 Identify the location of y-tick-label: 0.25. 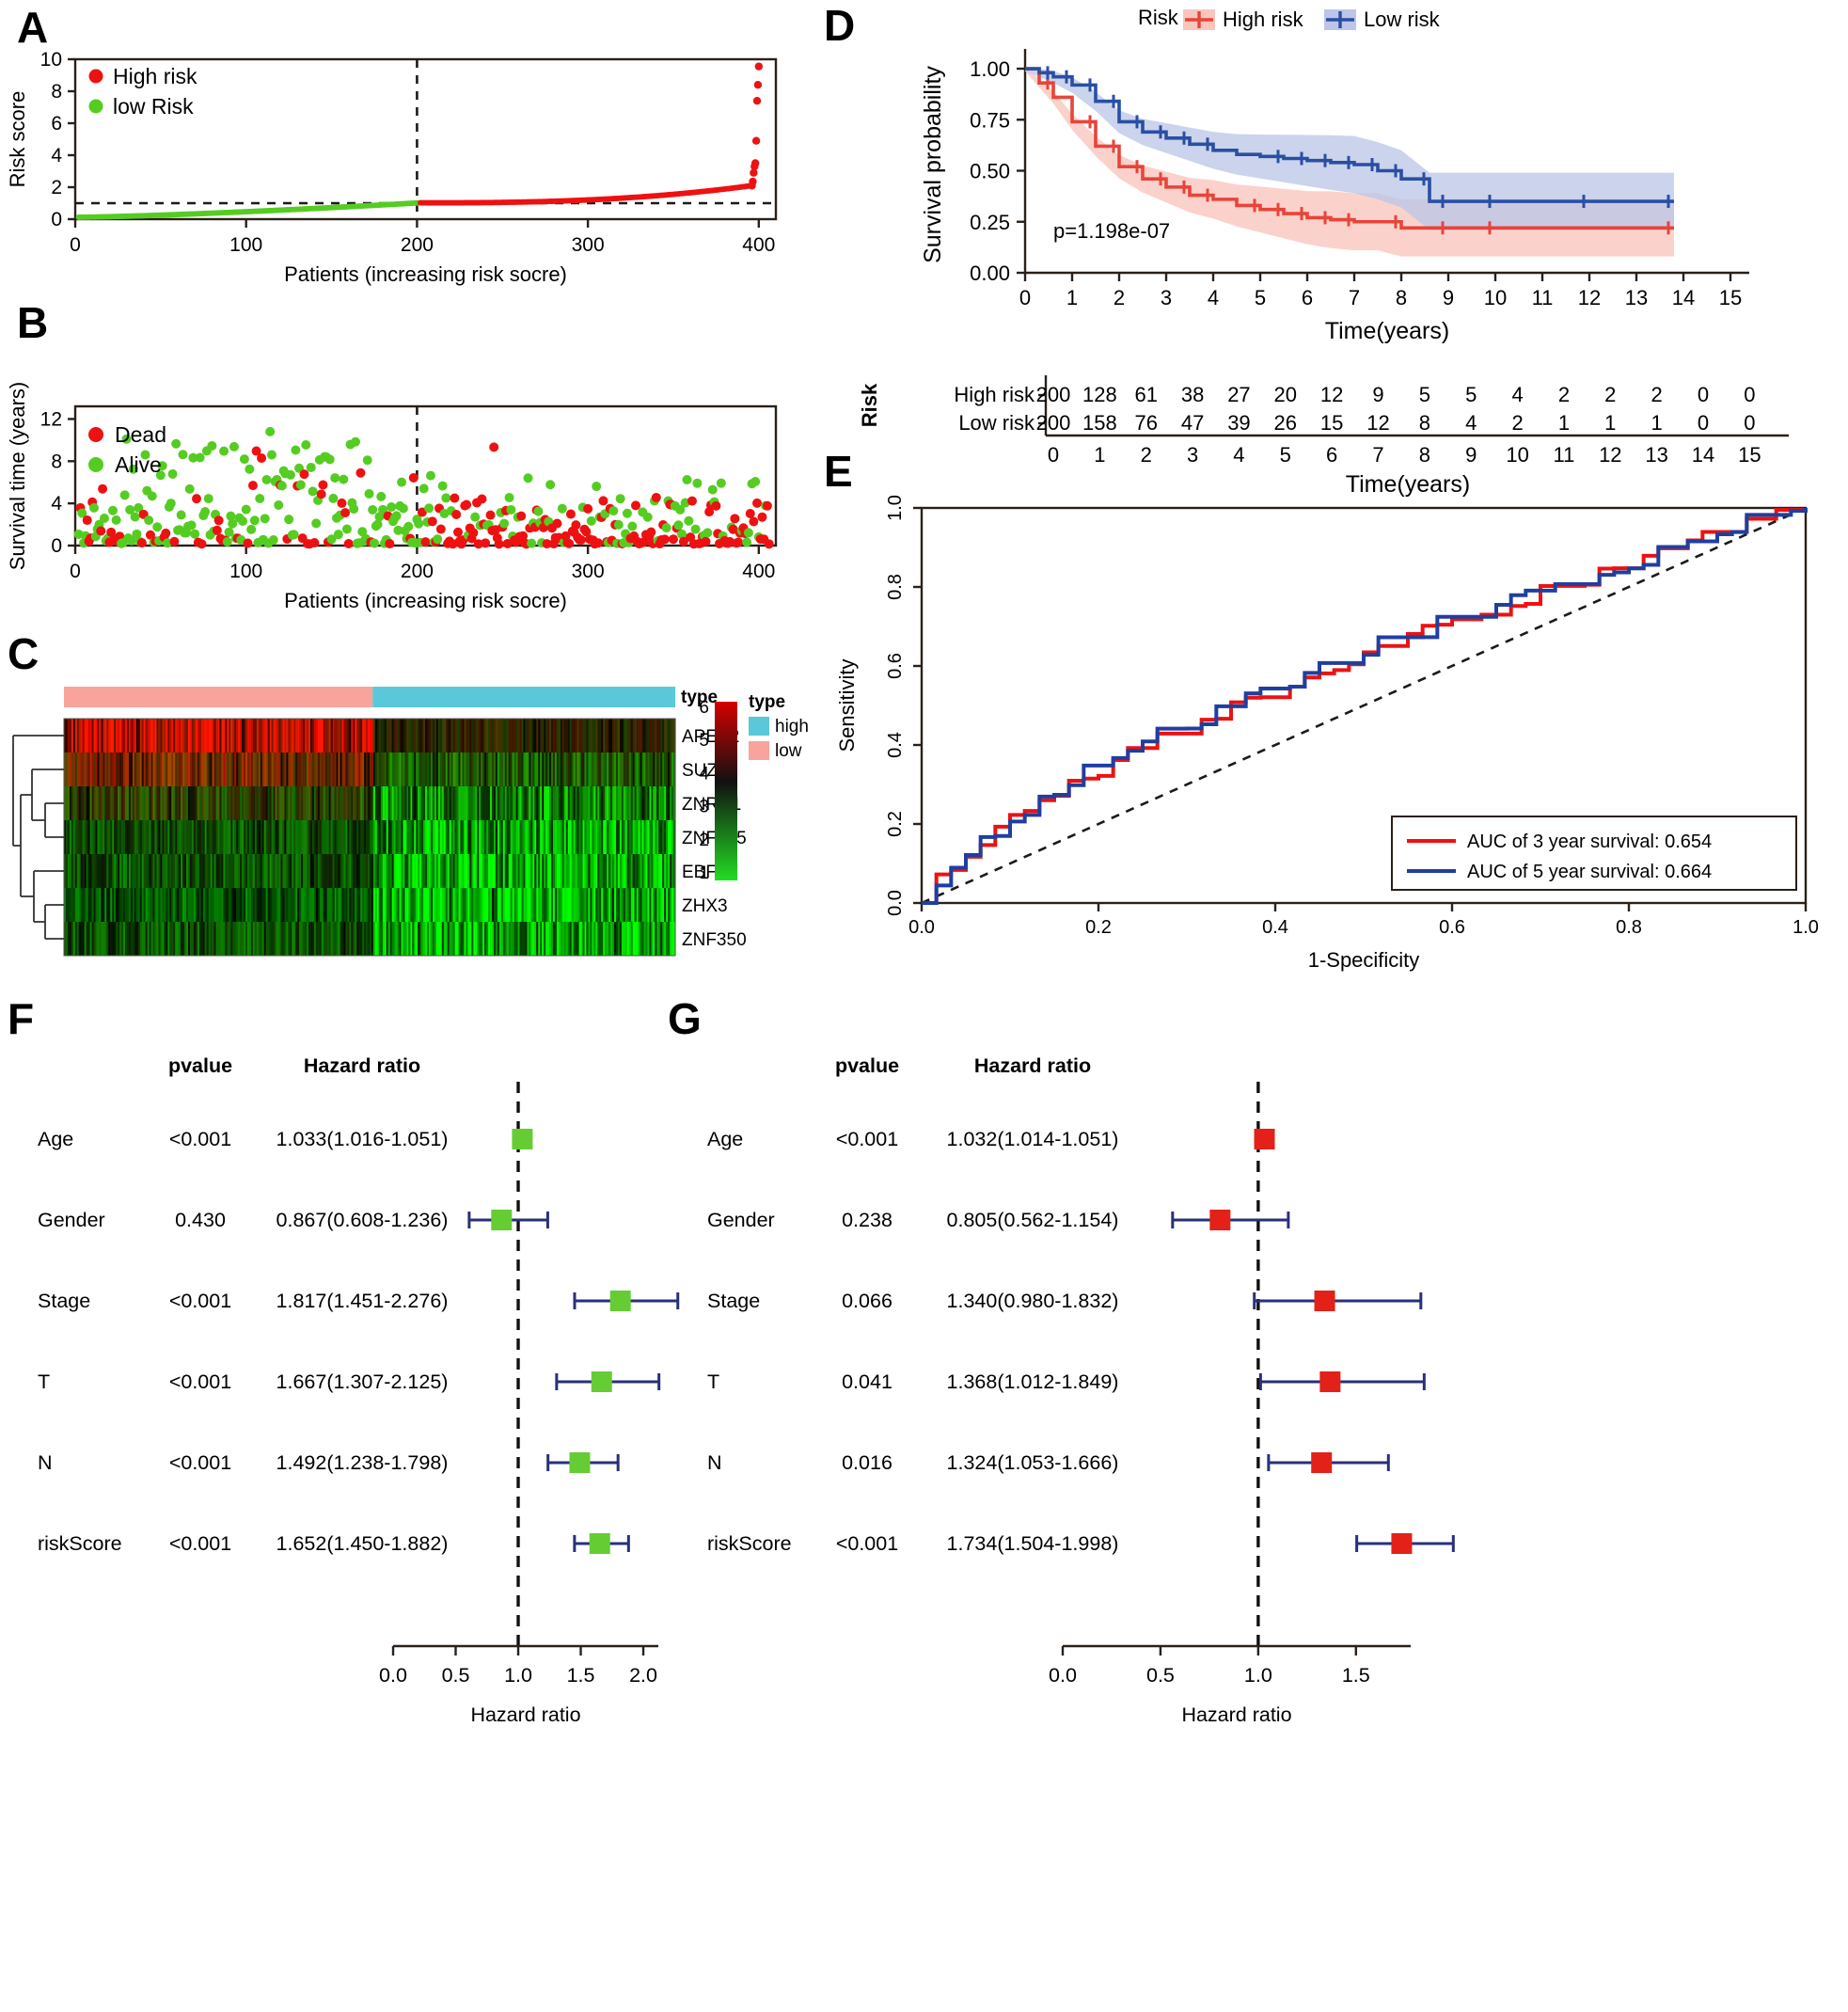
(990, 223).